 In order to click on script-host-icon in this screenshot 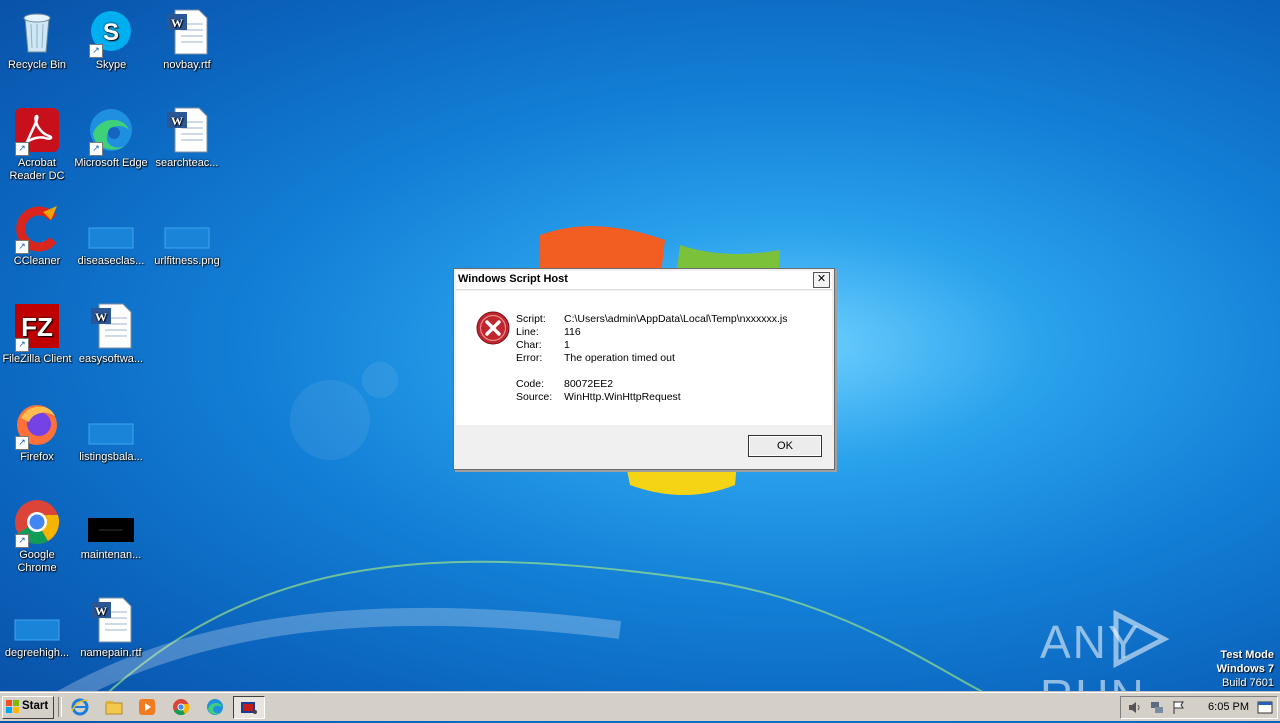, I will do `click(249, 708)`.